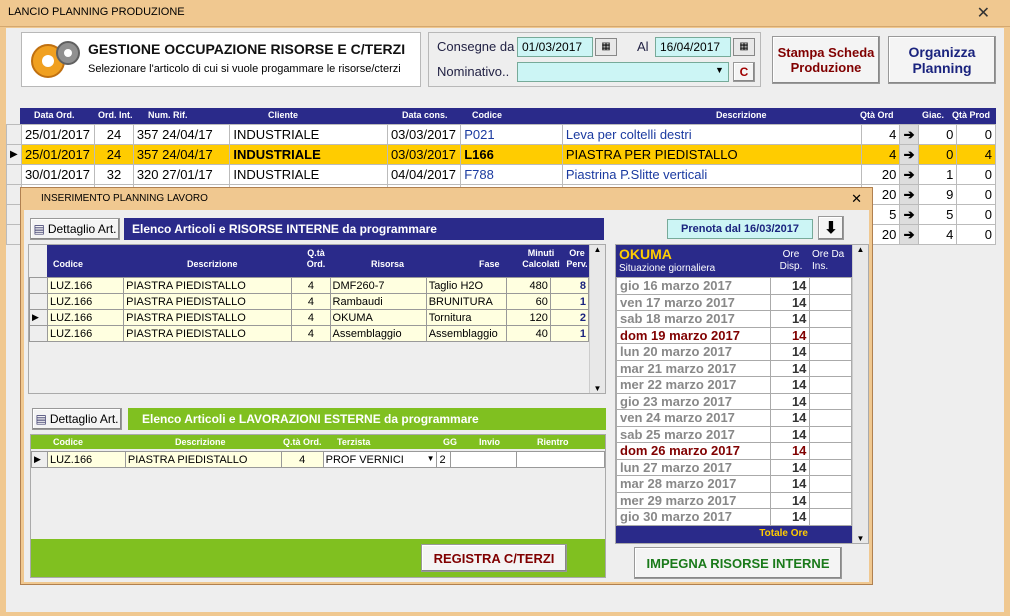 The height and width of the screenshot is (616, 1010). Describe the element at coordinates (734, 286) in the screenshot. I see `calendar-day-row: gio 16 marzo 2017 14` at that location.